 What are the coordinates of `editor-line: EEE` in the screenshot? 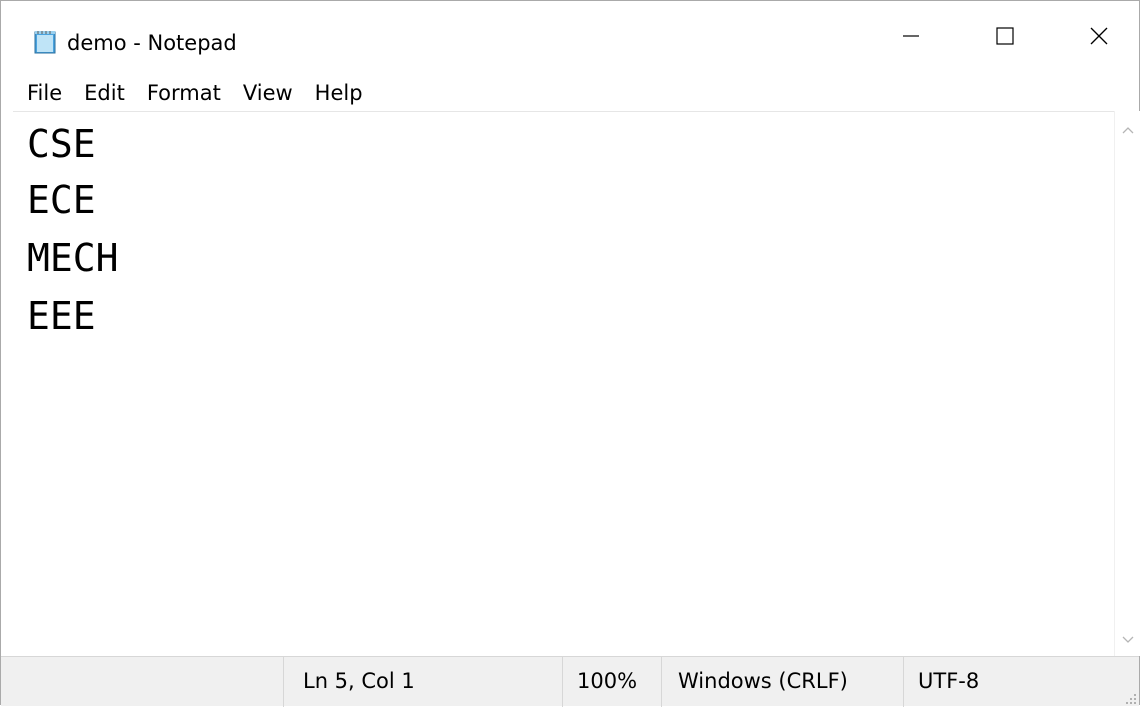 It's located at (61, 316).